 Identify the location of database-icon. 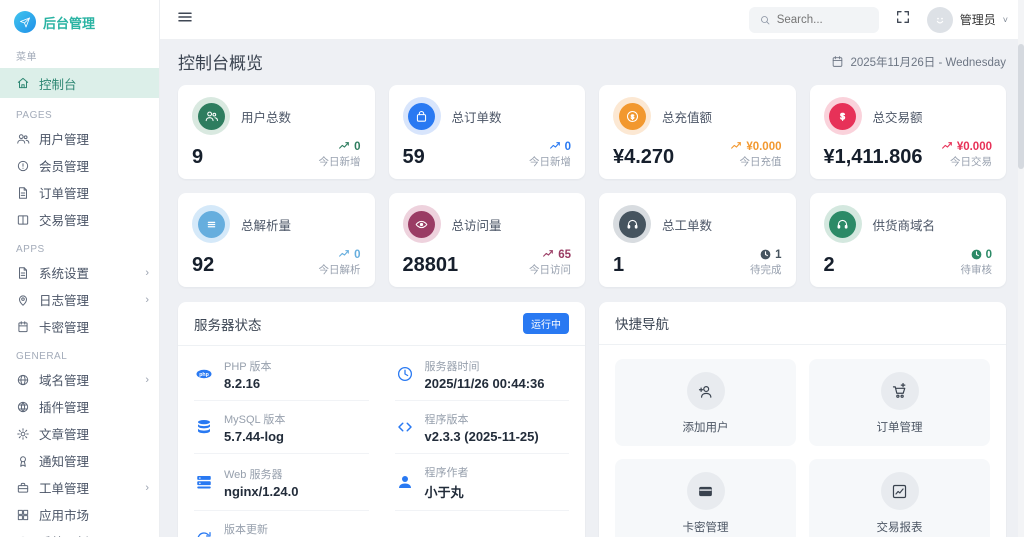
(204, 427).